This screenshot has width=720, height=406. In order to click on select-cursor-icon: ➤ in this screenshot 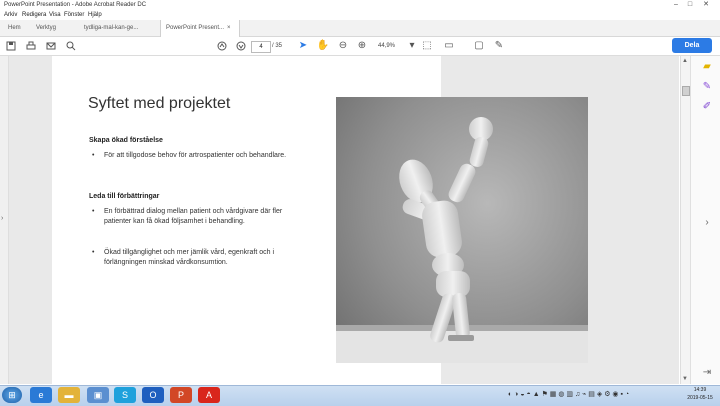, I will do `click(303, 46)`.